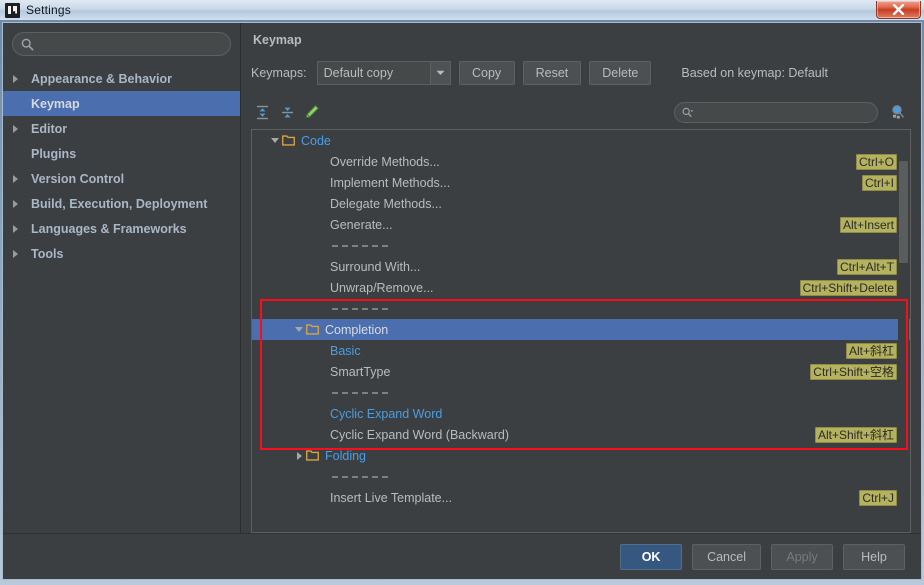 This screenshot has width=924, height=585. I want to click on sidebar-search-wrap, so click(121, 49).